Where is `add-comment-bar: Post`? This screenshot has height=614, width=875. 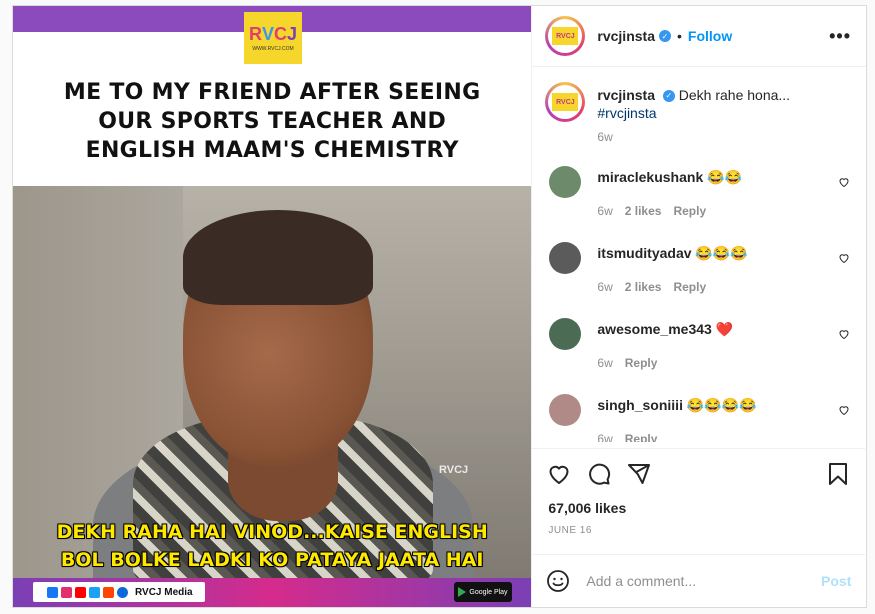
add-comment-bar: Post is located at coordinates (699, 580).